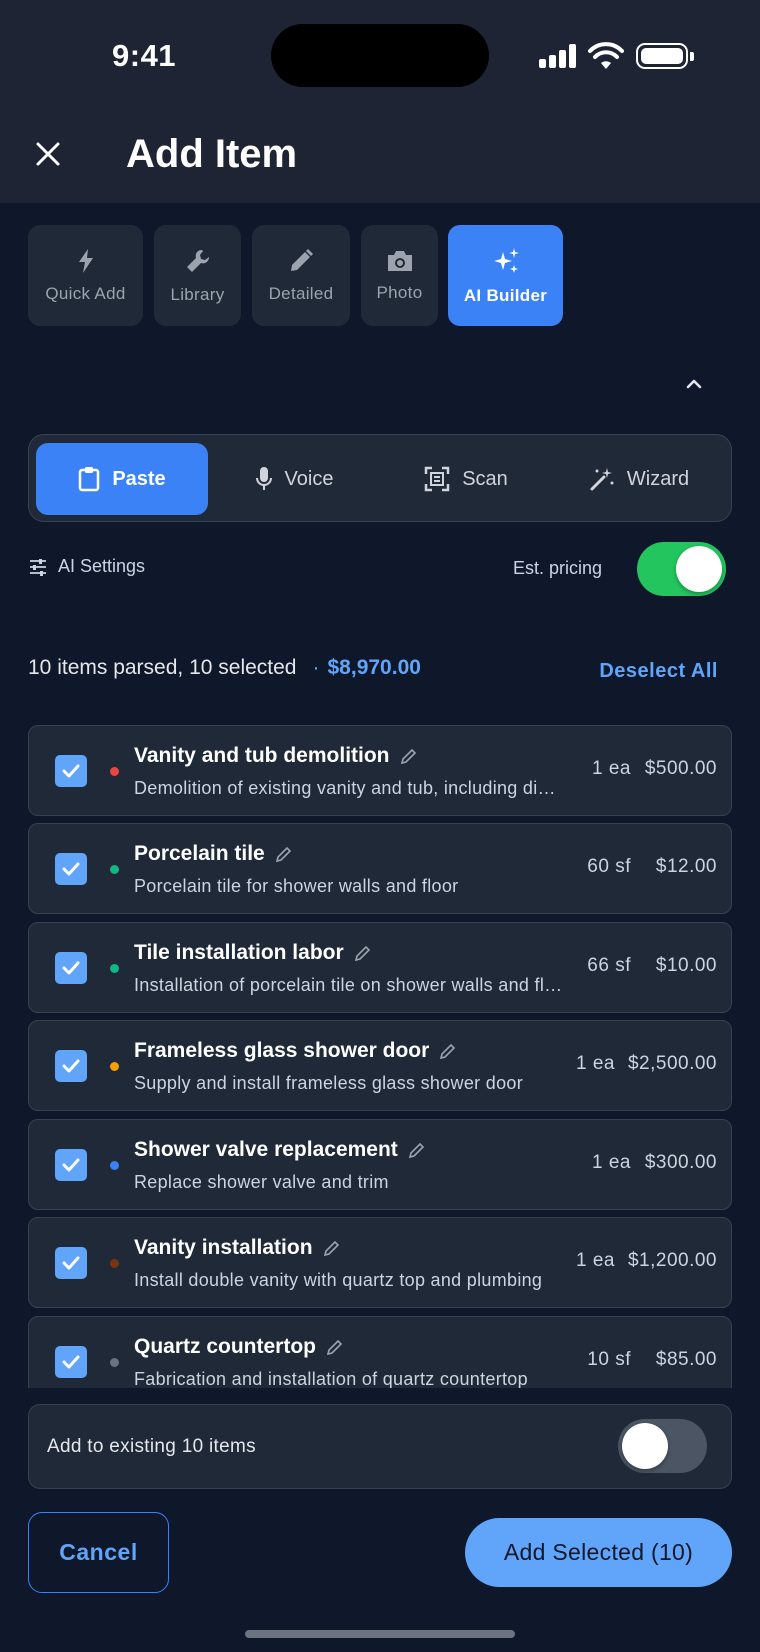 The image size is (760, 1652). I want to click on tab-label: Quick Add, so click(85, 293).